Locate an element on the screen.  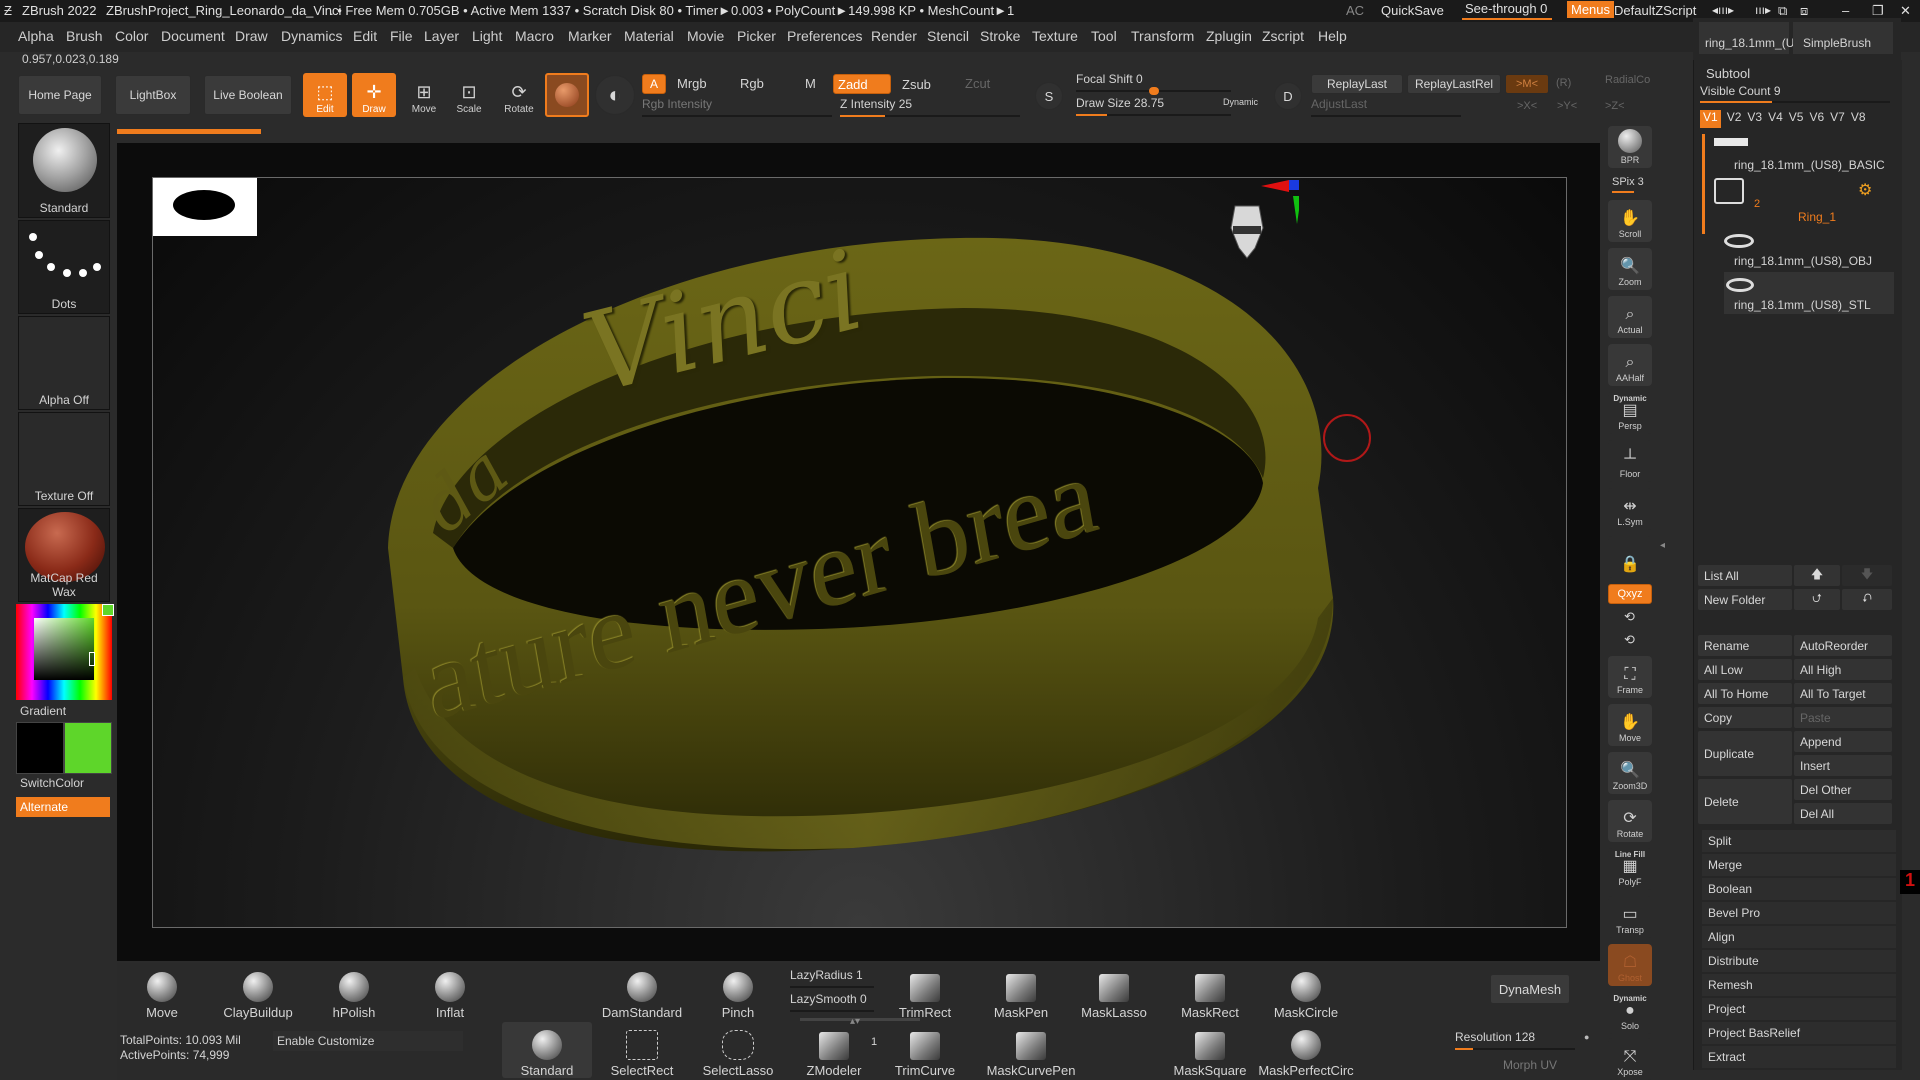
version-tab-v6: V6 is located at coordinates (1816, 119).